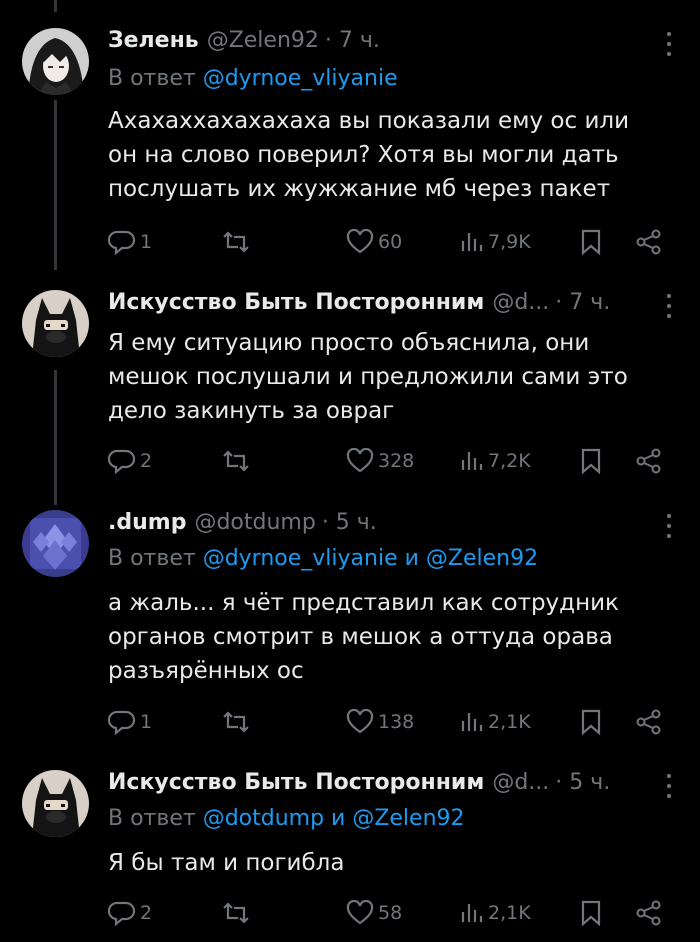 The height and width of the screenshot is (942, 700). What do you see at coordinates (206, 671) in the screenshot?
I see `text-line: разъярённых ос` at bounding box center [206, 671].